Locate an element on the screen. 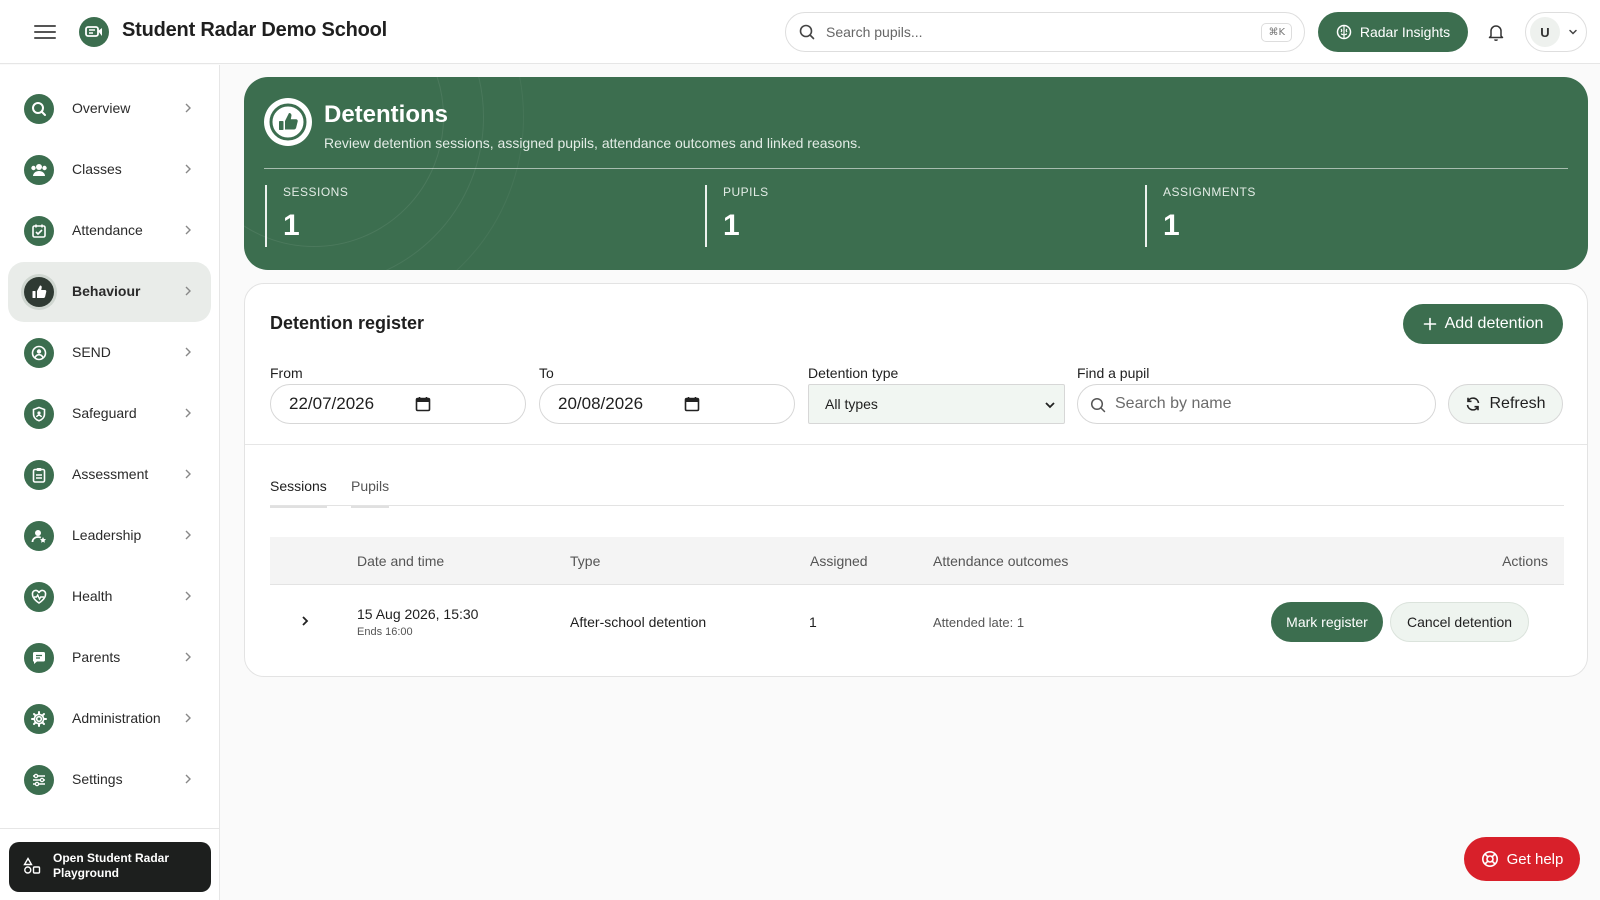 The height and width of the screenshot is (900, 1600). detention-type-select: All types is located at coordinates (936, 404).